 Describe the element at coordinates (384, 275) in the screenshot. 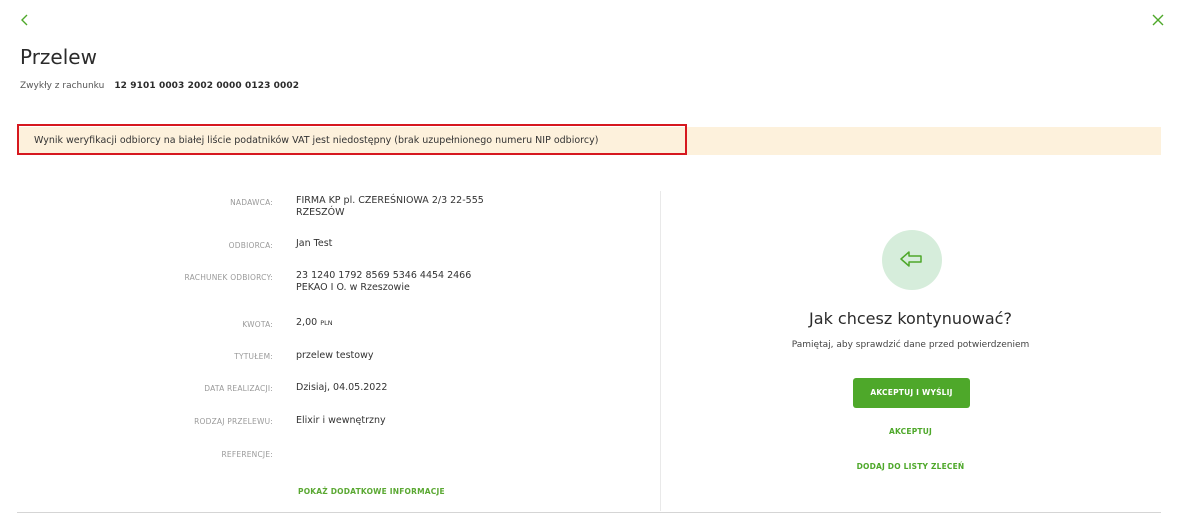

I see `recipient-account-number: 23 1240 1792 8569 5346 4454 2466` at that location.